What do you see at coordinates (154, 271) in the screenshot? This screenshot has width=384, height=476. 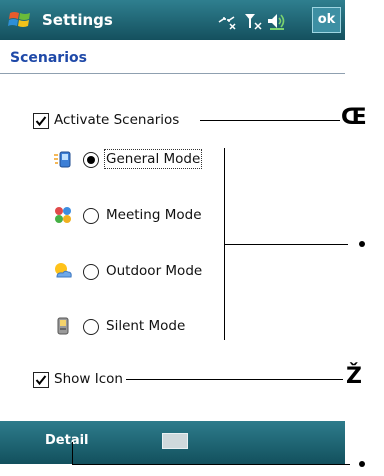 I see `outdoor-mode-label: Outdoor Mode` at bounding box center [154, 271].